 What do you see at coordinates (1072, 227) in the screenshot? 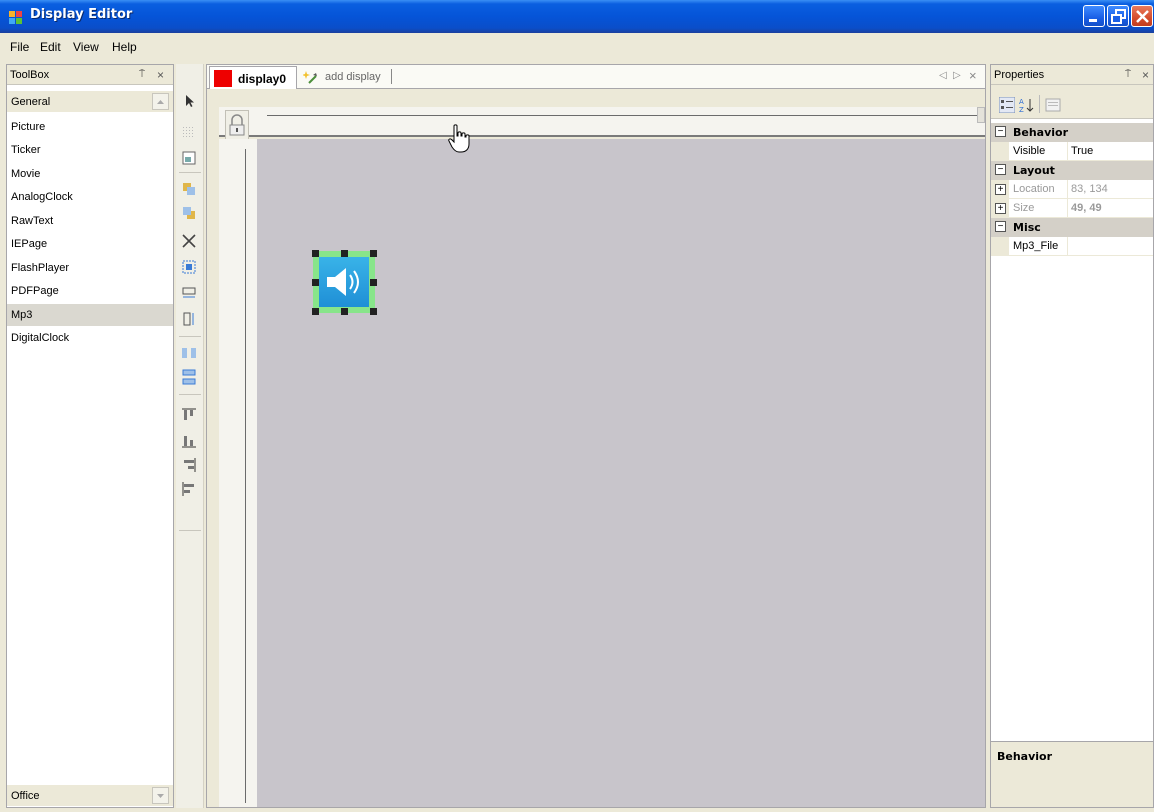
I see `category-misc: − Misc` at bounding box center [1072, 227].